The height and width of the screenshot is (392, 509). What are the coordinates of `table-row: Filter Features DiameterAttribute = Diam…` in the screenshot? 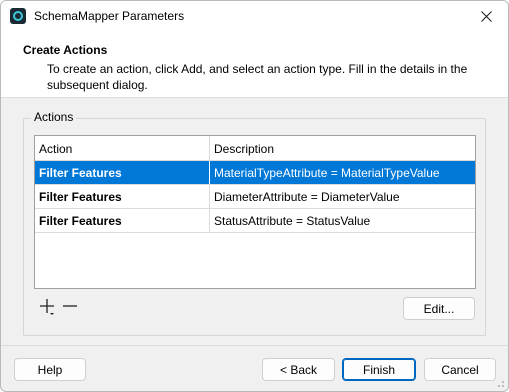 It's located at (255, 197).